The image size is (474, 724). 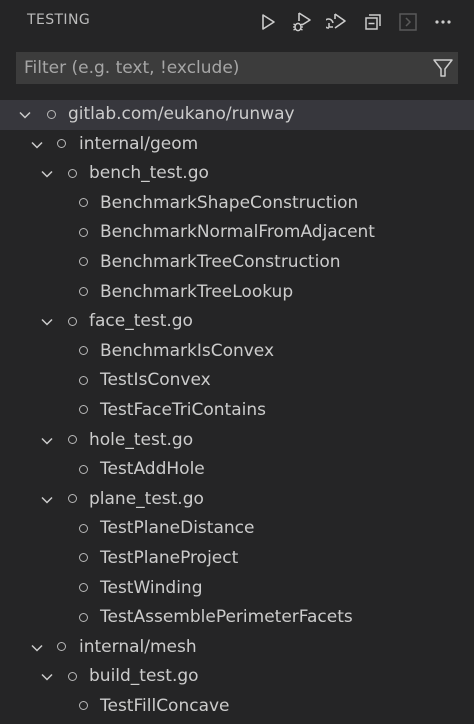 I want to click on more-actions-icon, so click(x=443, y=22).